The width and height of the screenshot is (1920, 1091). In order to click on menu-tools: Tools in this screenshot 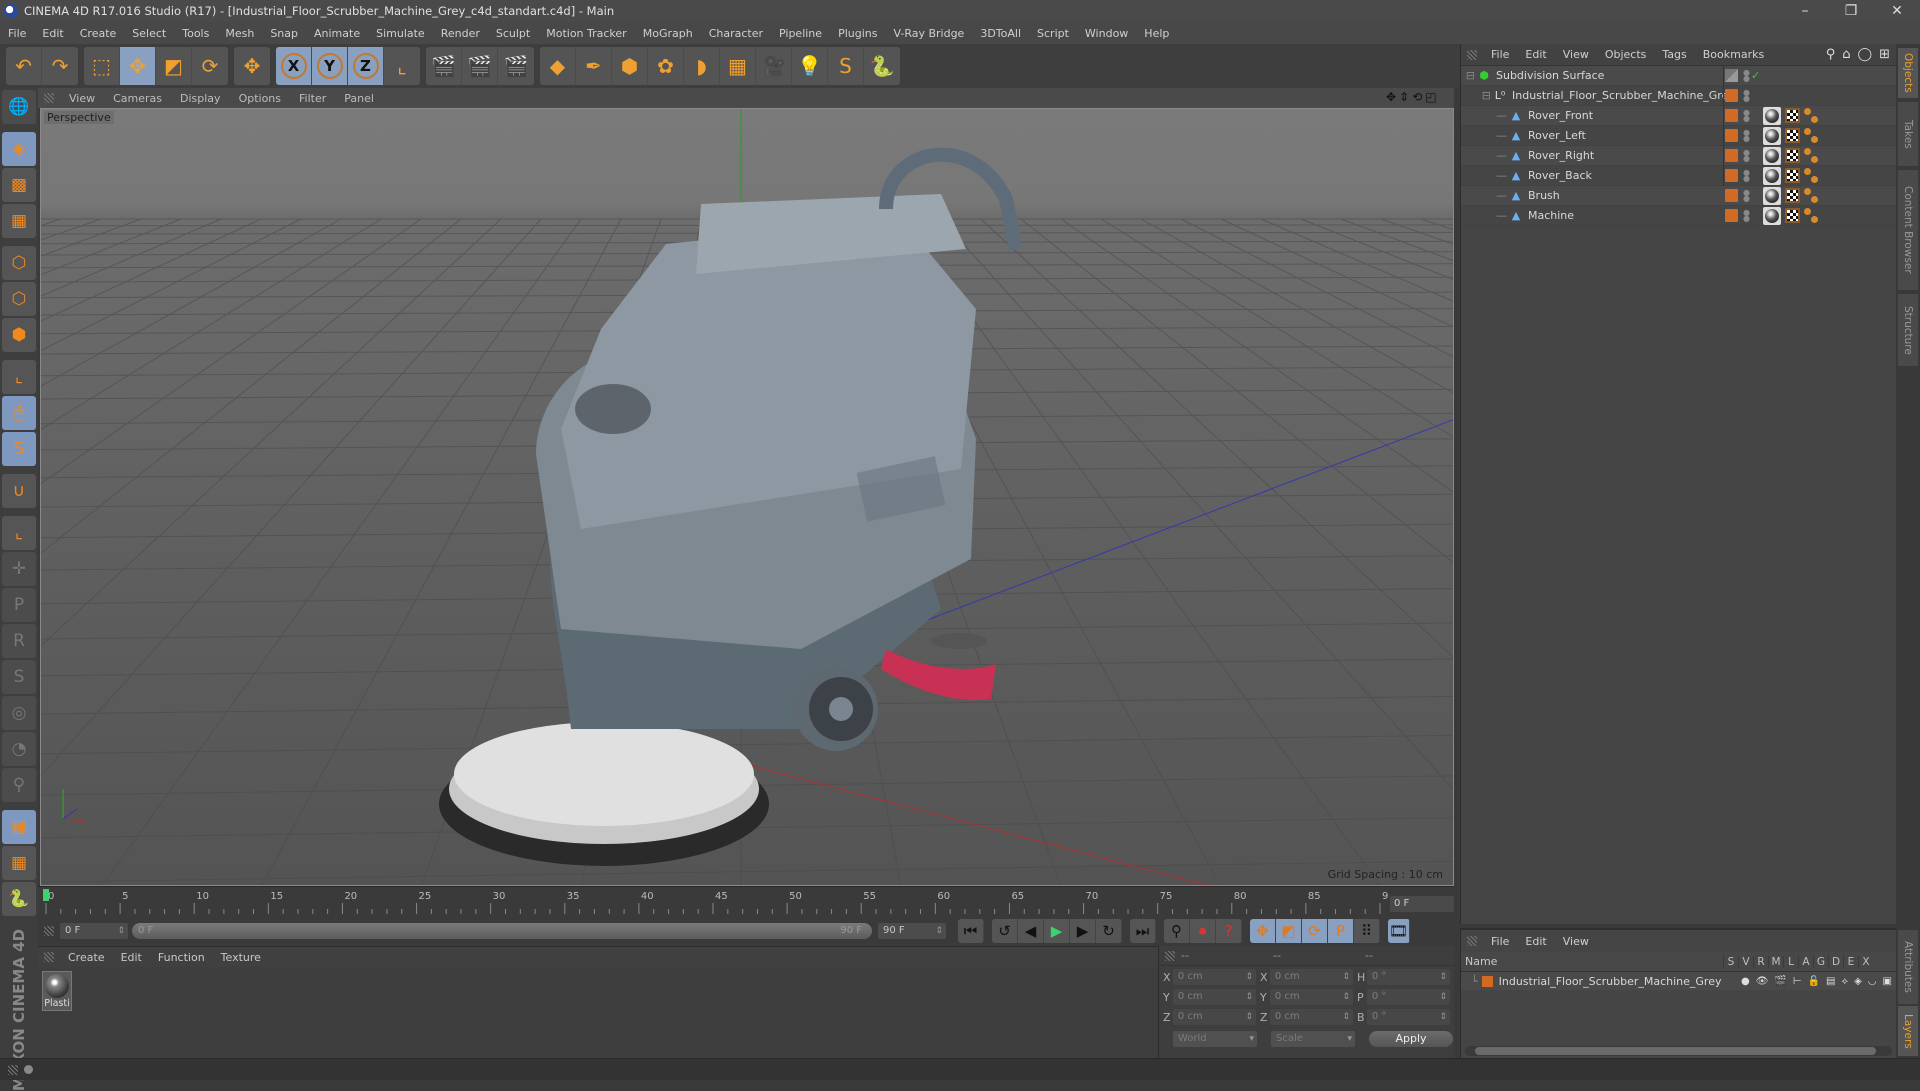, I will do `click(195, 33)`.